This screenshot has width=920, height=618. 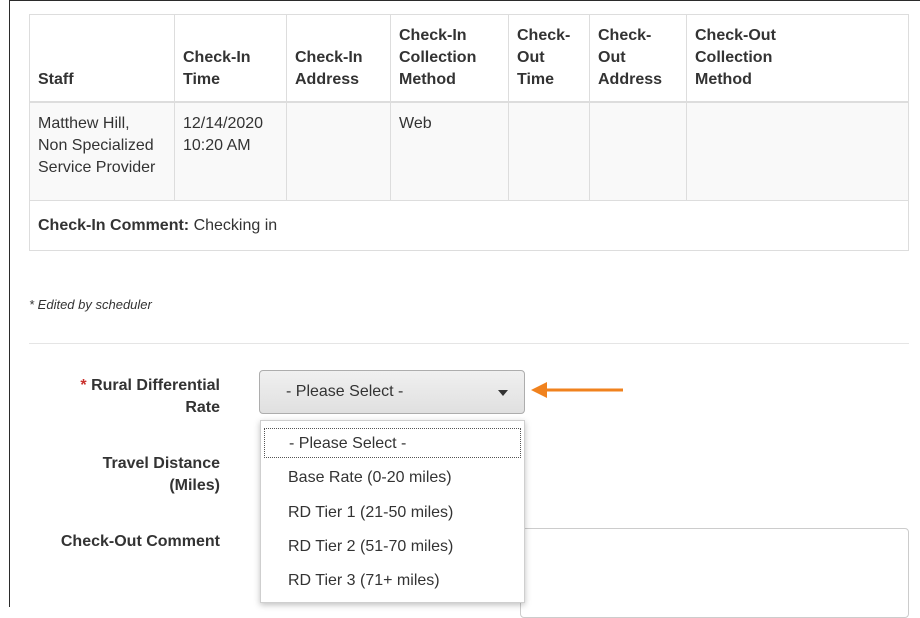 What do you see at coordinates (83, 385) in the screenshot?
I see `required-marker: *` at bounding box center [83, 385].